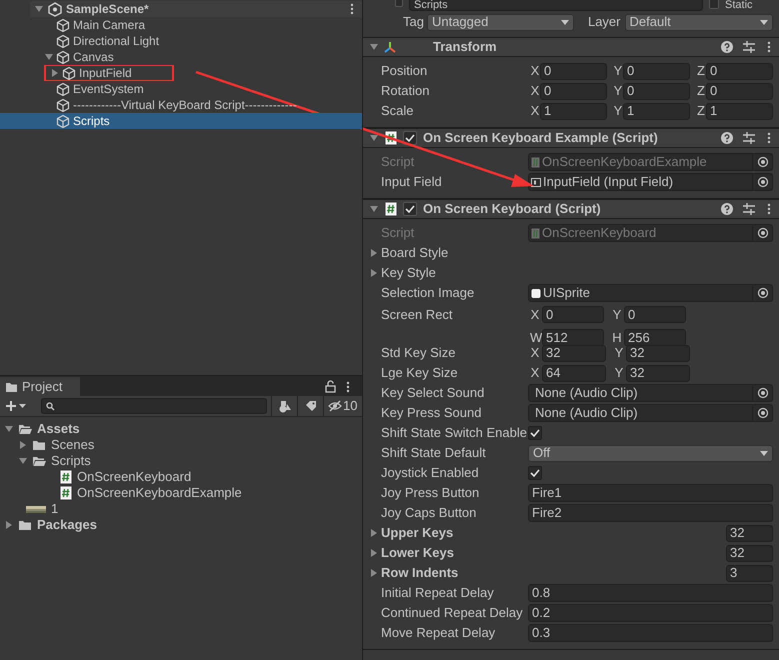  I want to click on hierarchy-item: ------------Virtual KeyBoard Script-------------, so click(181, 105).